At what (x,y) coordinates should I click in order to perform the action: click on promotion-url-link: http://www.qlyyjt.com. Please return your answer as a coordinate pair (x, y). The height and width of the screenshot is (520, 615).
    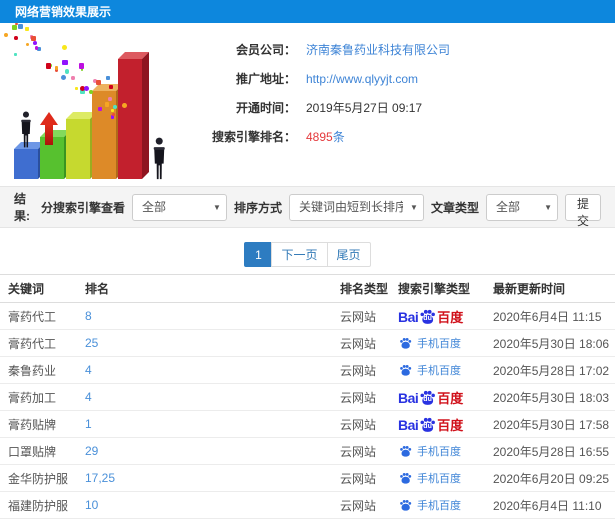
    Looking at the image, I should click on (362, 79).